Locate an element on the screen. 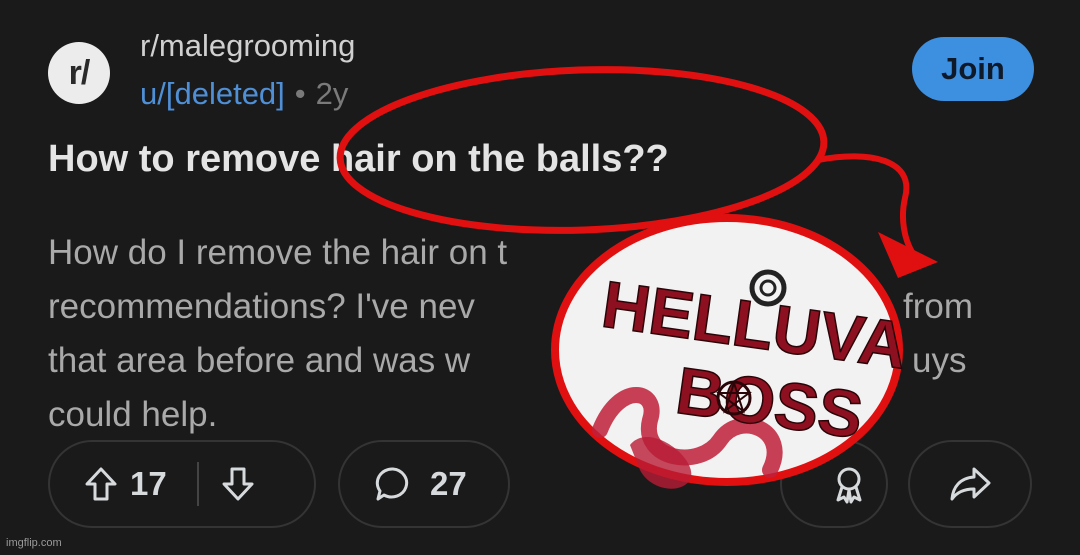 Image resolution: width=1080 pixels, height=555 pixels. share-button is located at coordinates (970, 484).